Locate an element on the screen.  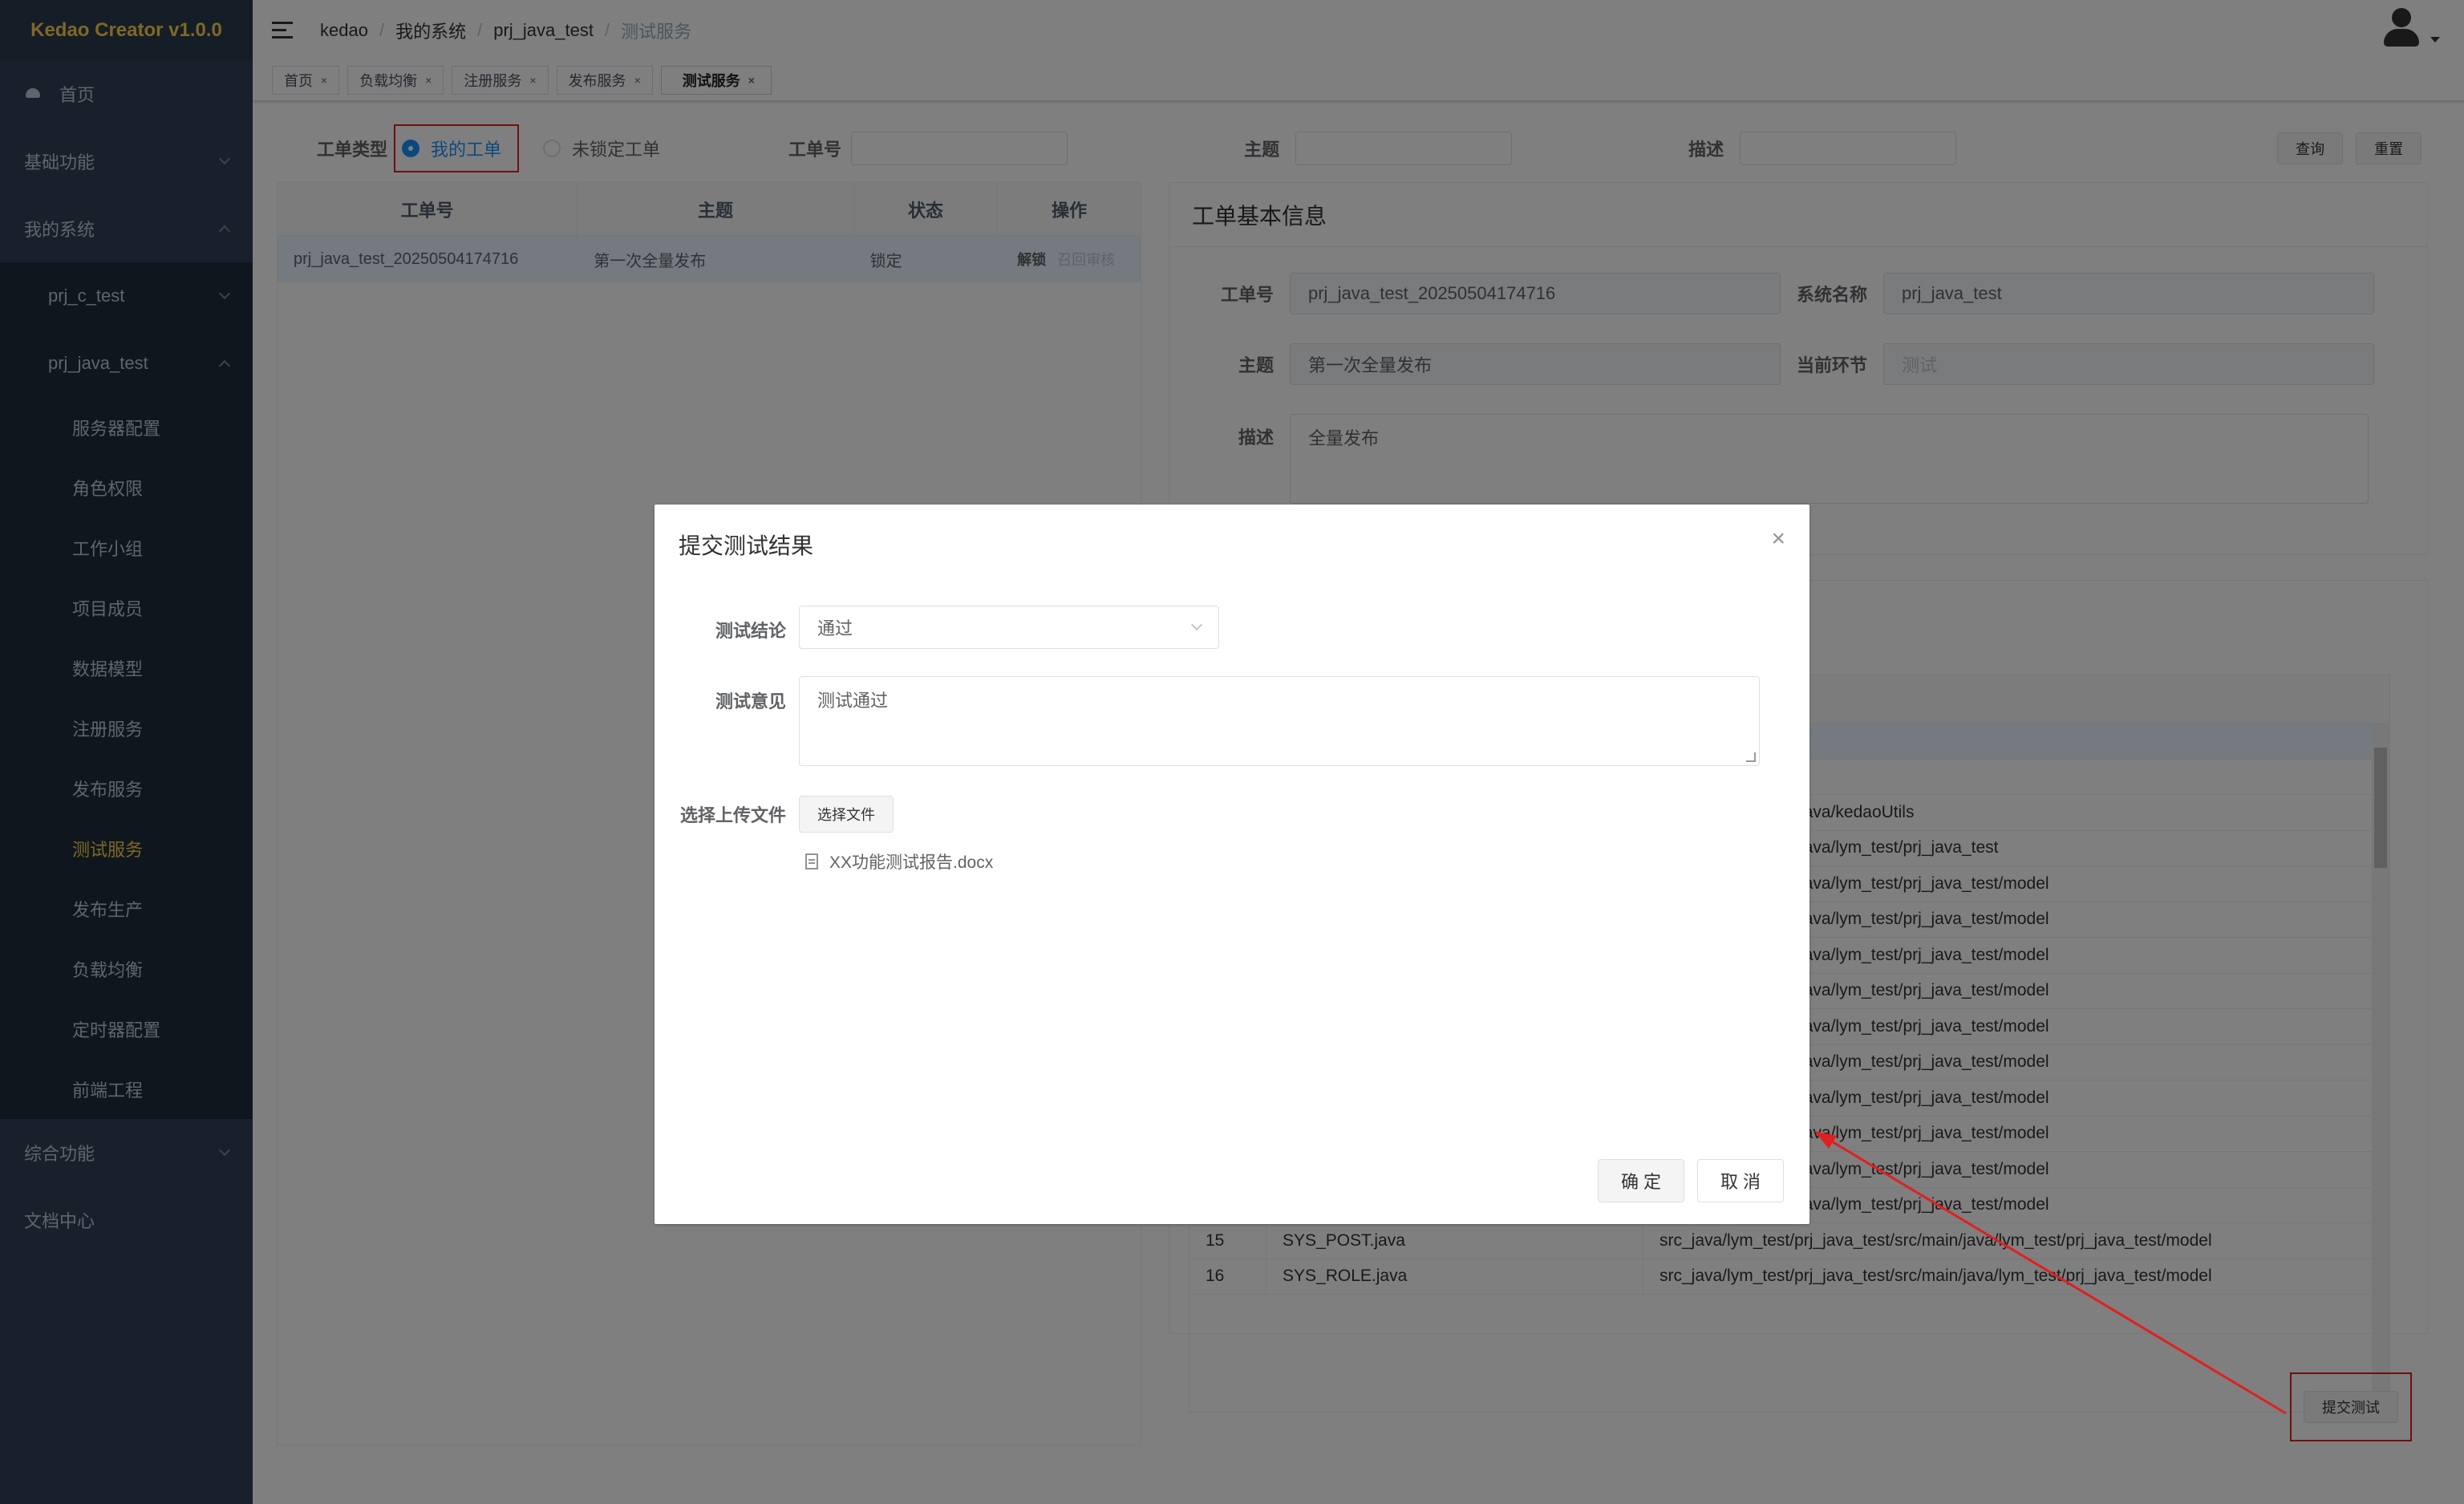
document-icon is located at coordinates (811, 862).